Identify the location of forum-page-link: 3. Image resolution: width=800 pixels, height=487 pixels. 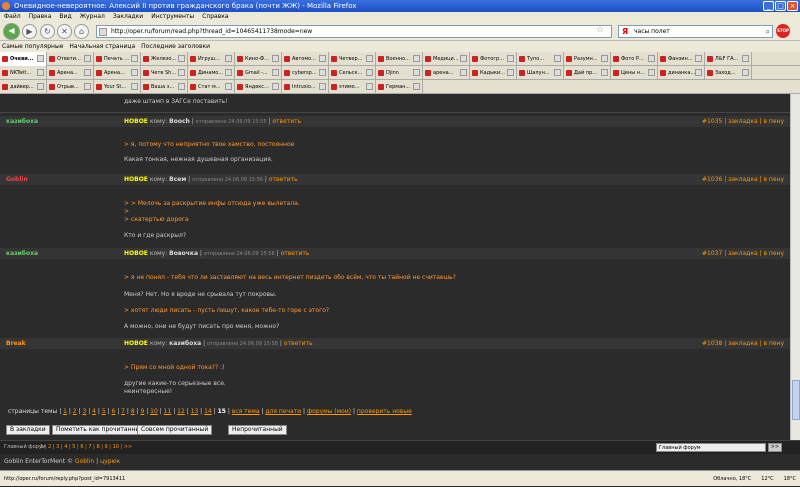
(57, 447).